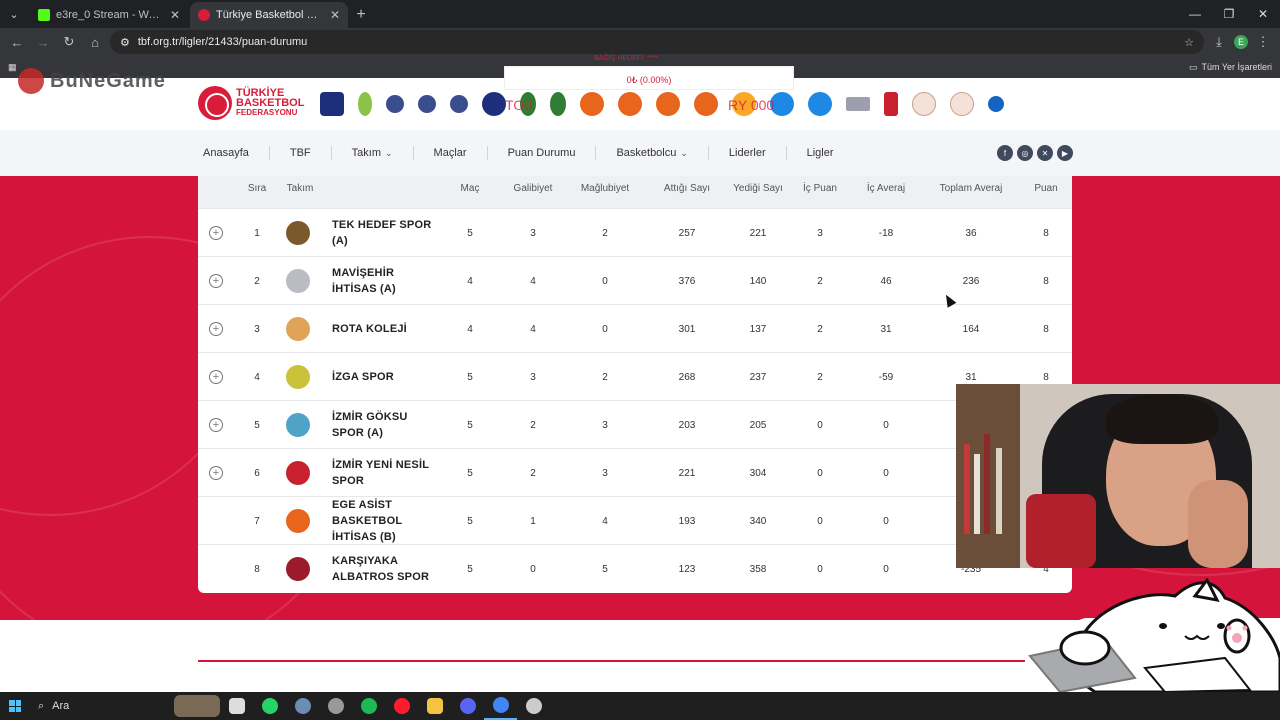  I want to click on window-controls: — ❐ ✕, so click(1229, 14).